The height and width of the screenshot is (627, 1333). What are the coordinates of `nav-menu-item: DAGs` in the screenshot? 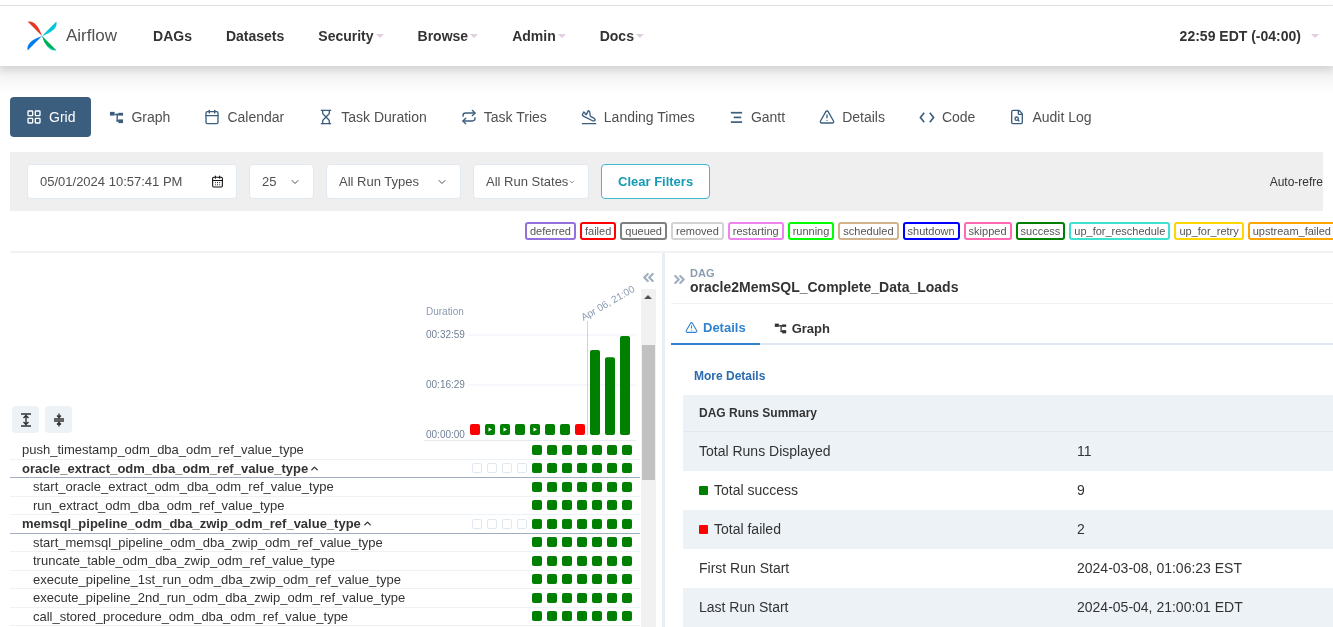 It's located at (172, 36).